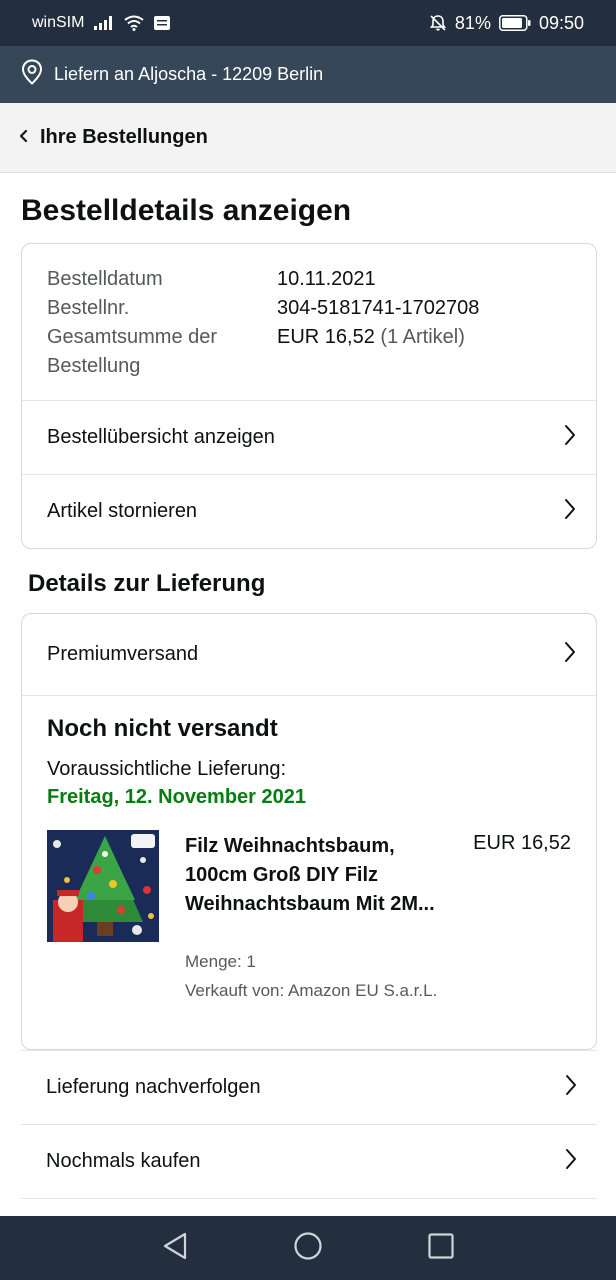  What do you see at coordinates (522, 843) in the screenshot?
I see `product-price: EUR 16,52` at bounding box center [522, 843].